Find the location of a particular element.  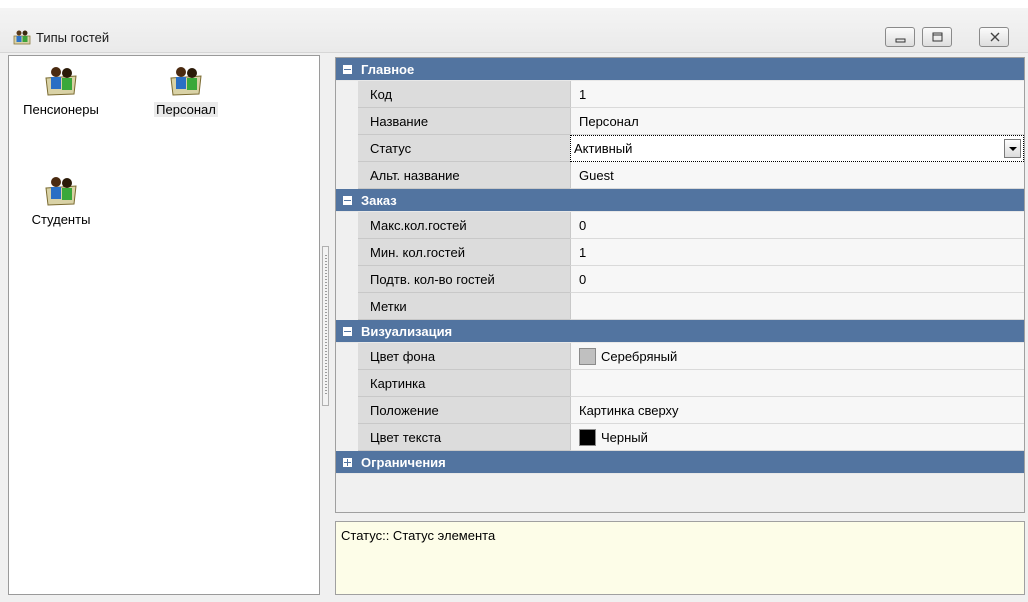

property-row: Статус Активный is located at coordinates (680, 148).